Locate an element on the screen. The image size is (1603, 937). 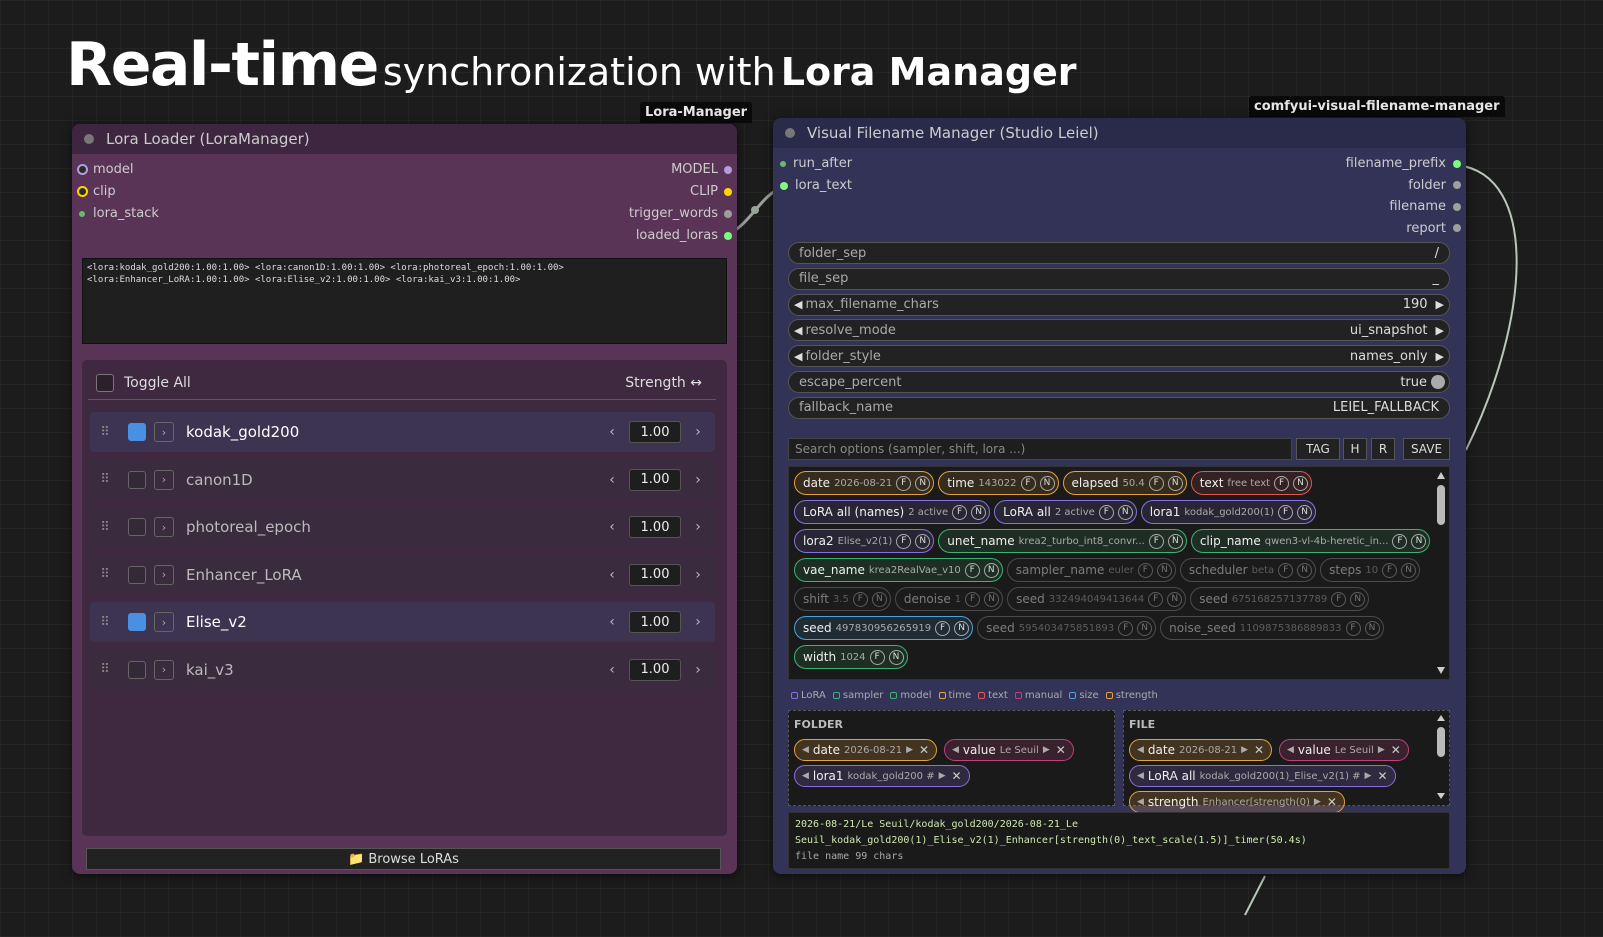
widget-fallback_name: fallback_name LEIEL_FALLBACK is located at coordinates (1119, 407).